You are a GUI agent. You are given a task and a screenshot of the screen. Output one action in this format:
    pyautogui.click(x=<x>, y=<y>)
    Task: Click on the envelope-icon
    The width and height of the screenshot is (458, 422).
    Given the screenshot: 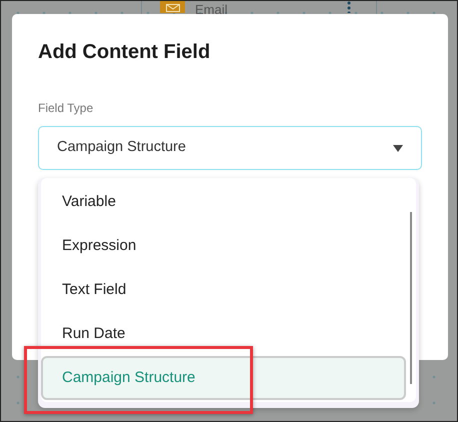 What is the action you would take?
    pyautogui.click(x=172, y=7)
    